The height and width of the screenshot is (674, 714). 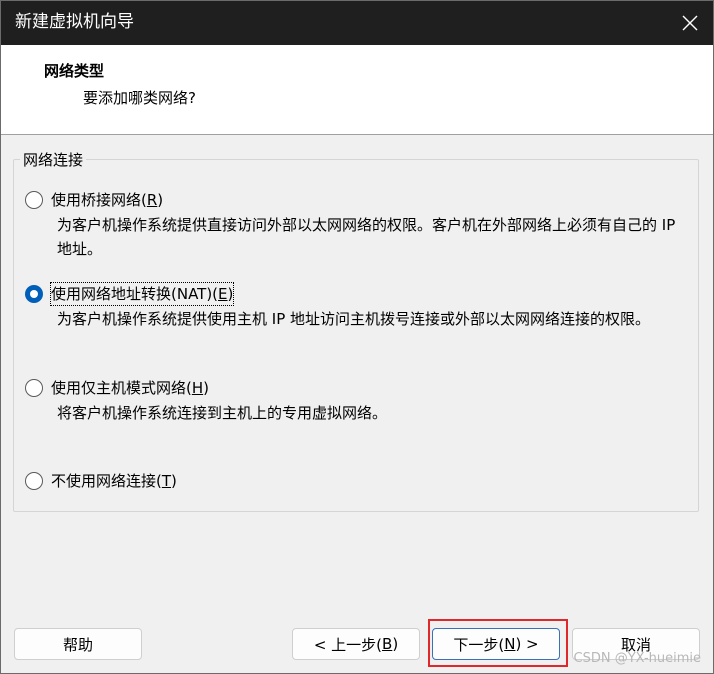 I want to click on option-no-network-label: 不使用网络连接(T), so click(x=114, y=481).